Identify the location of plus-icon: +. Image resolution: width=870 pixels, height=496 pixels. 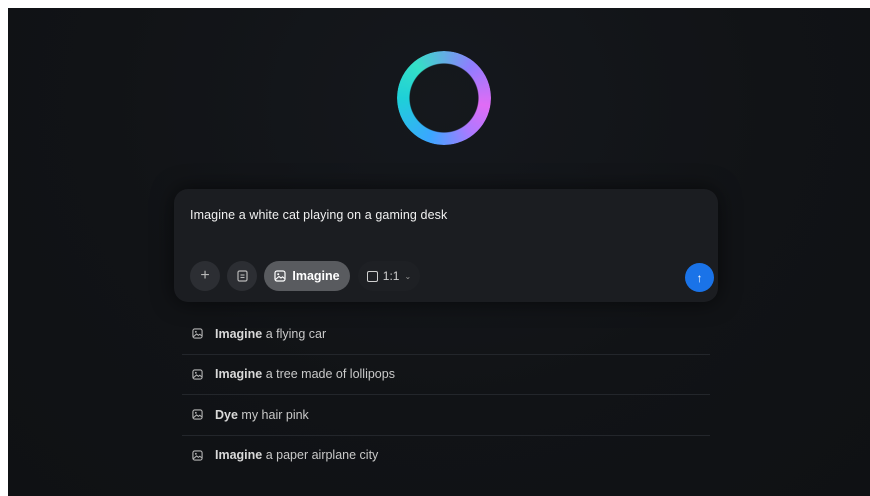
(205, 275).